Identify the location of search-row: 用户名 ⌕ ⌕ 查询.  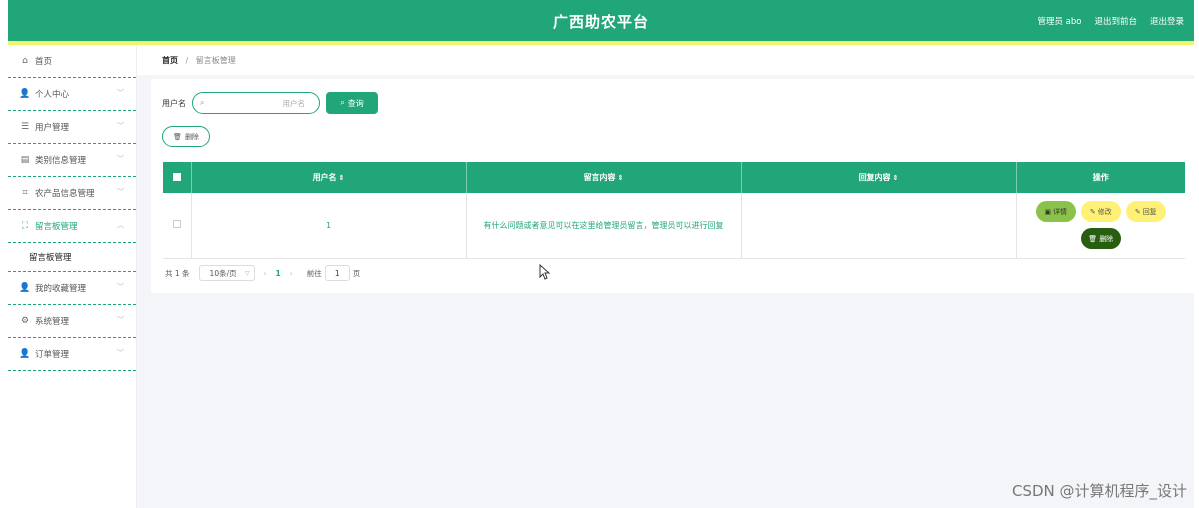
(270, 103).